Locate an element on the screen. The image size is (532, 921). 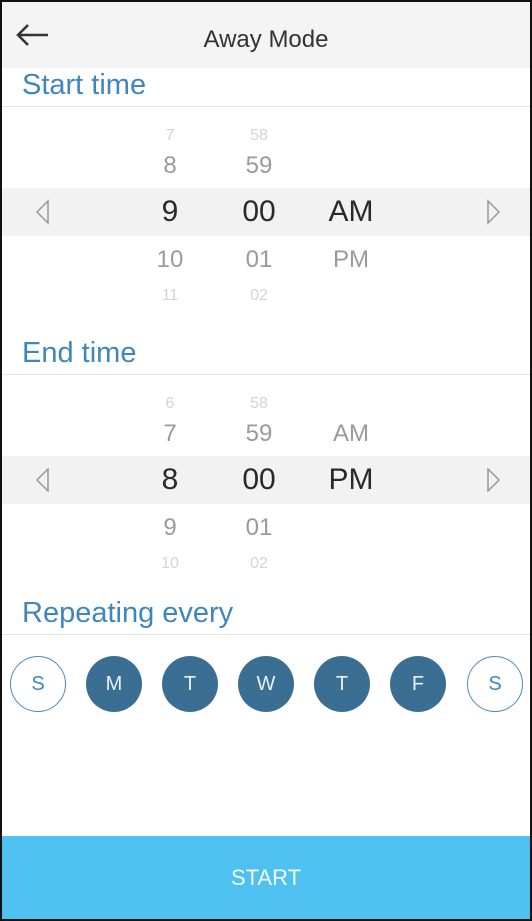
repeating-header: Repeating every is located at coordinates (266, 611).